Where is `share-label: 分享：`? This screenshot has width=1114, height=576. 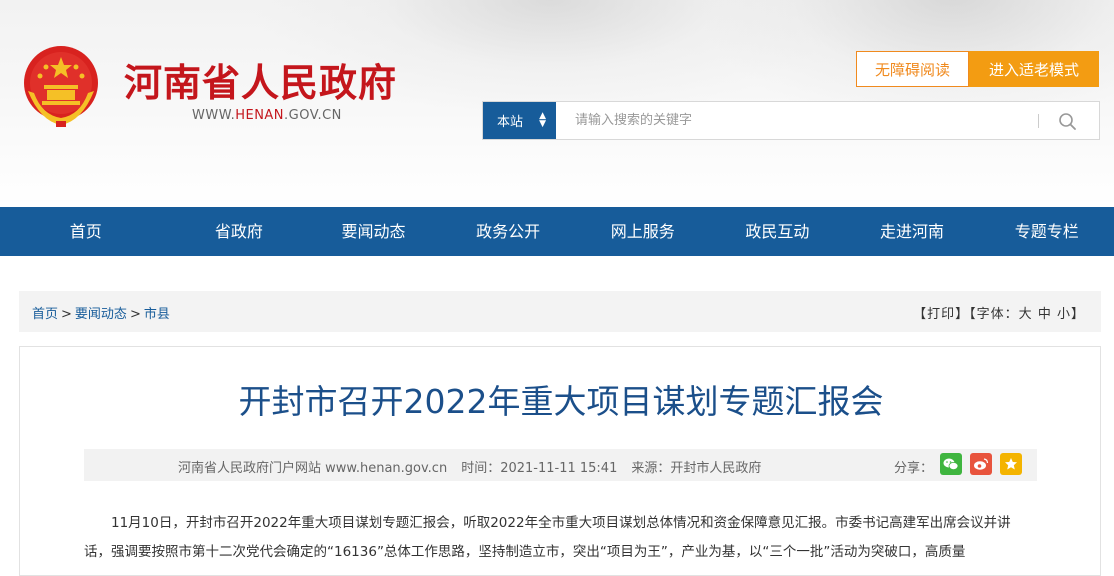
share-label: 分享： is located at coordinates (914, 468).